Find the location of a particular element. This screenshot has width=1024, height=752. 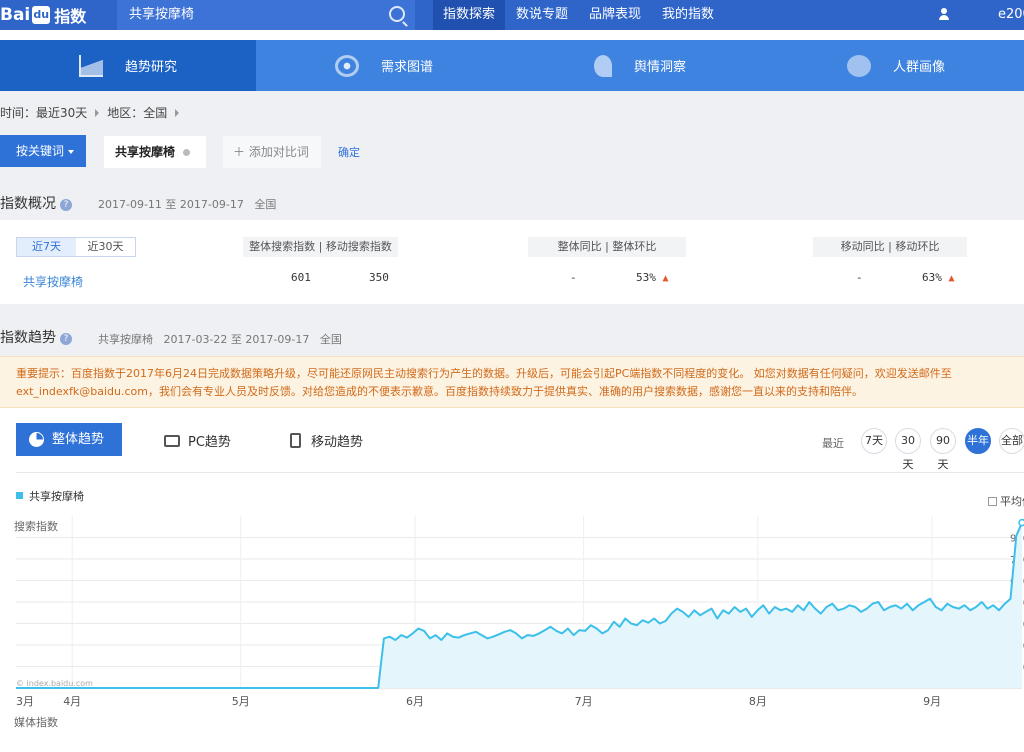

keyword-chip: 共享按摩椅 is located at coordinates (155, 152).